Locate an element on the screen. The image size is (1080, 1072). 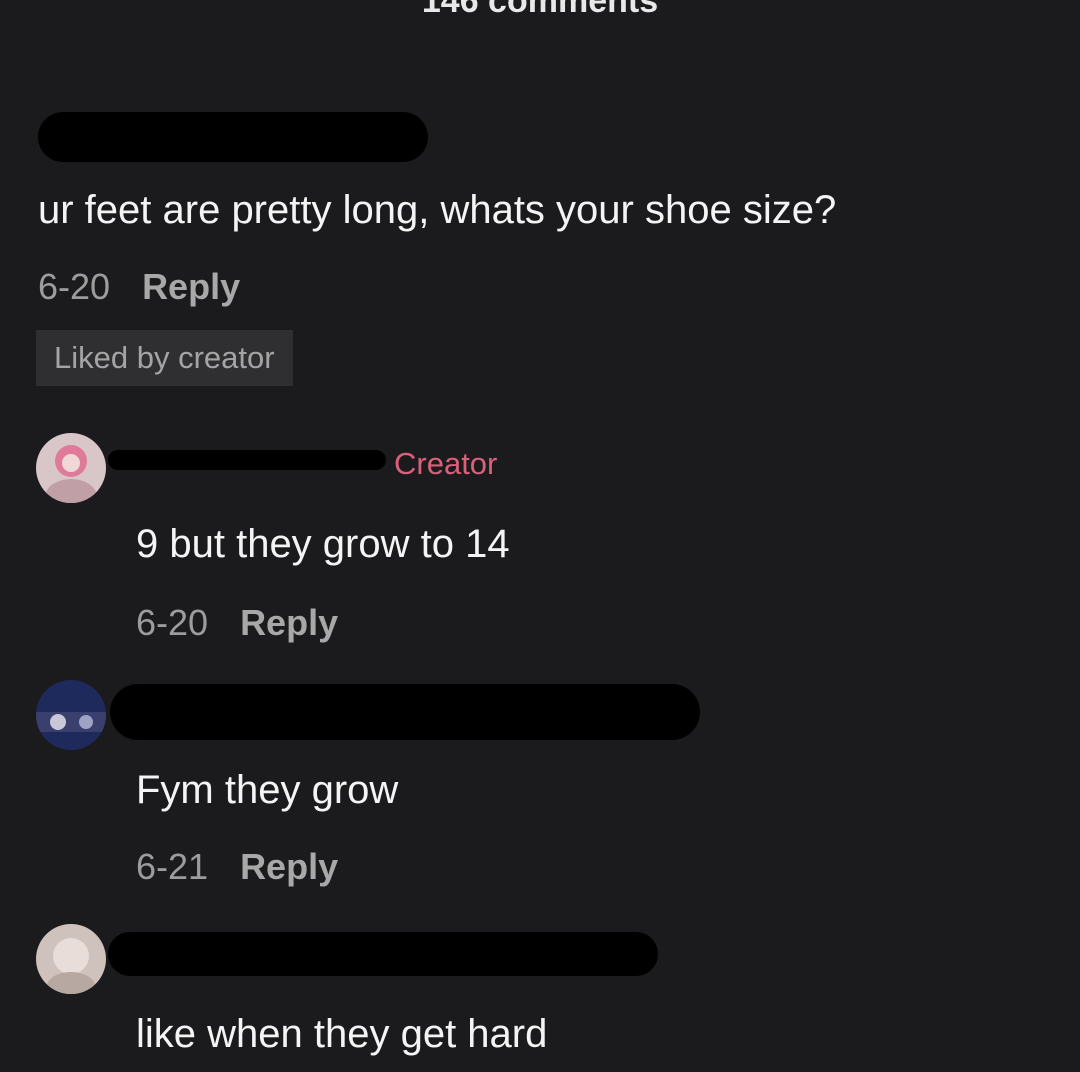
comment-2-reply-button: Reply is located at coordinates (289, 623).